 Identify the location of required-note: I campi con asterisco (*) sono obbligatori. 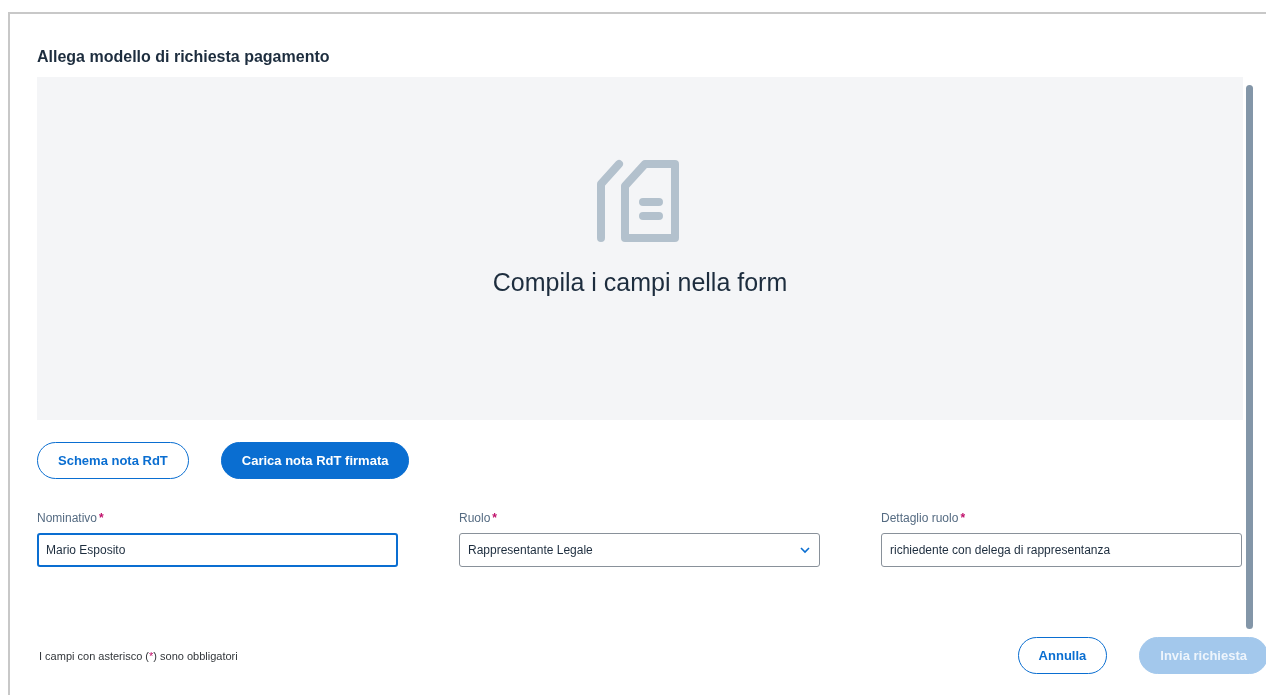
(139, 655).